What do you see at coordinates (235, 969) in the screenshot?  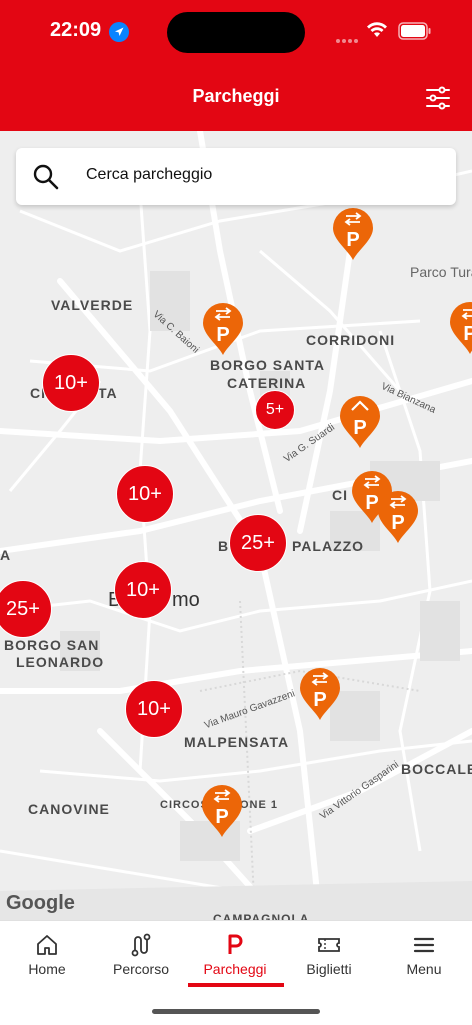 I see `tab-parcheggi-label: Parcheggi` at bounding box center [235, 969].